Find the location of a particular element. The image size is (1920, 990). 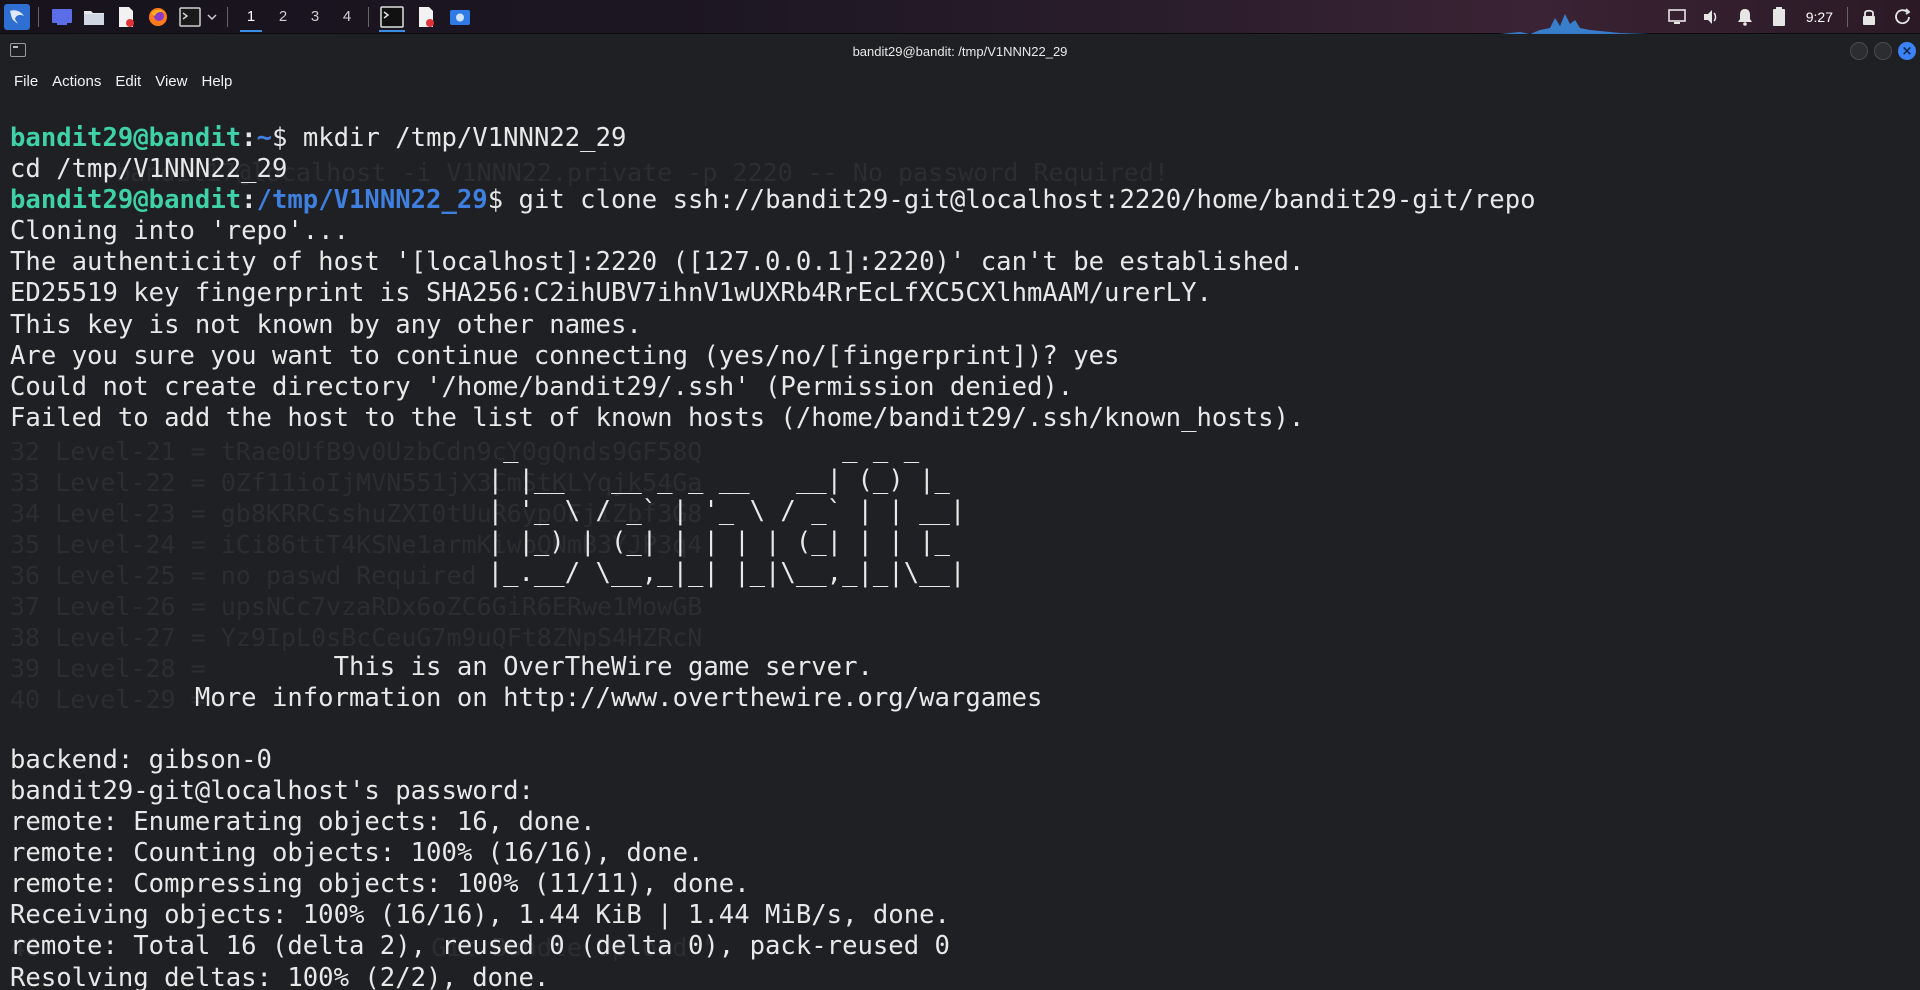

ascii-banner-line: _ _ _ _ is located at coordinates (488, 448).